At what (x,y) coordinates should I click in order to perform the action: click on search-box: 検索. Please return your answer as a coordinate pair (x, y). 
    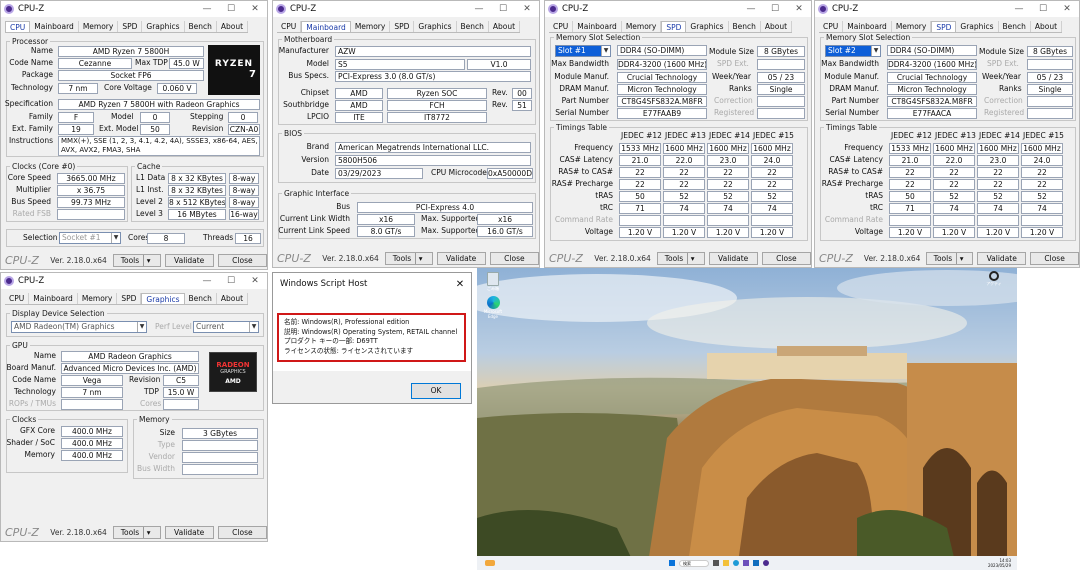
    Looking at the image, I should click on (694, 563).